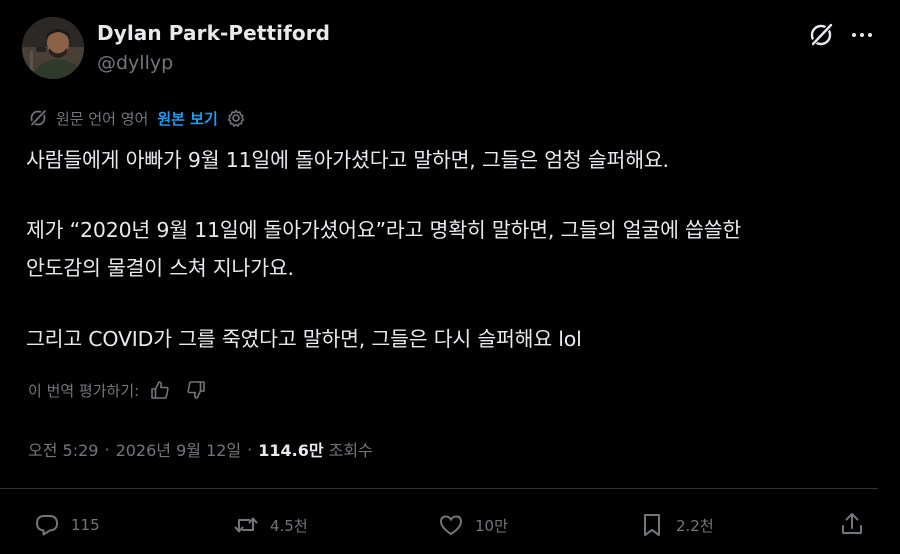 The height and width of the screenshot is (554, 900). What do you see at coordinates (84, 390) in the screenshot?
I see `rate-translation-label: 이 번역 평가하기:` at bounding box center [84, 390].